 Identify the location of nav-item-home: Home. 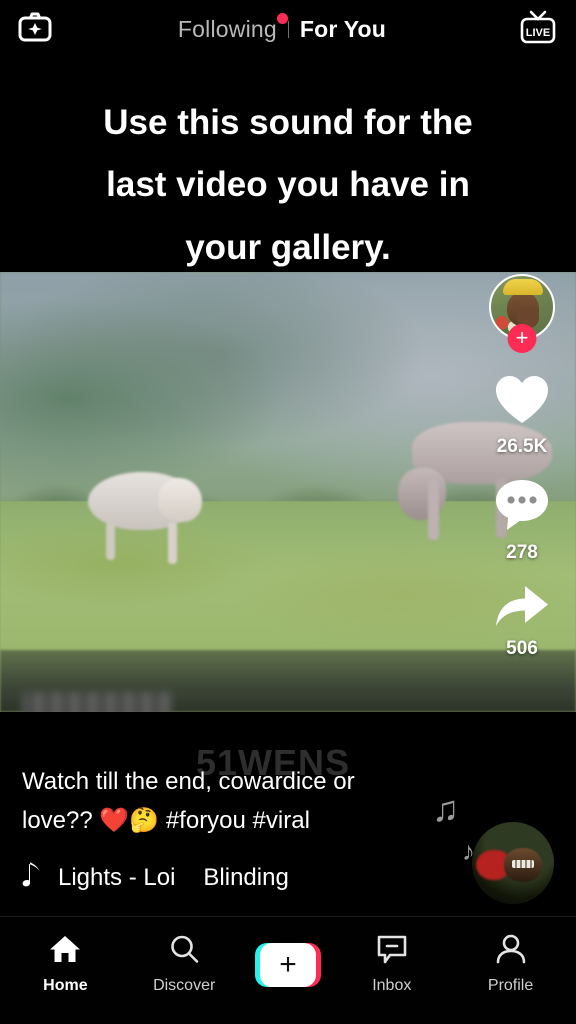
(65, 964).